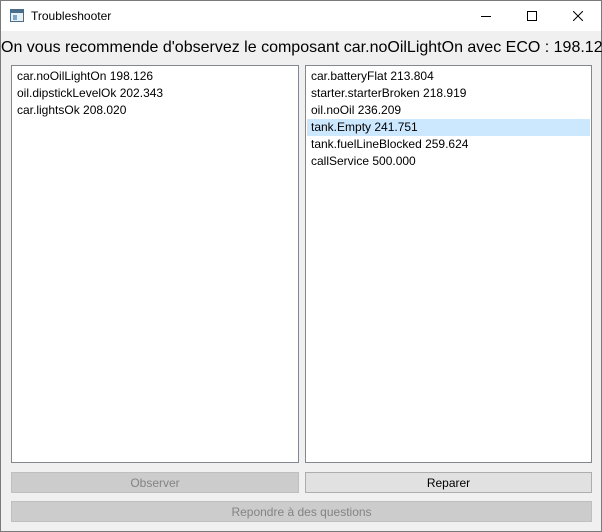 The height and width of the screenshot is (532, 602). I want to click on repair-button: Reparer, so click(448, 482).